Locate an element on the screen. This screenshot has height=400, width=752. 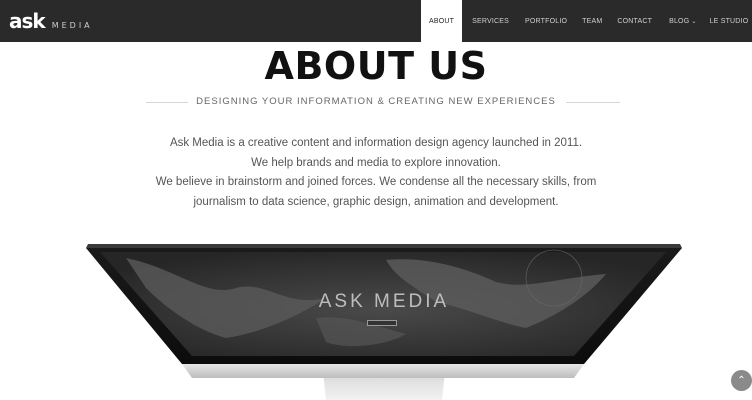
page-title: ABOUT US is located at coordinates (376, 66).